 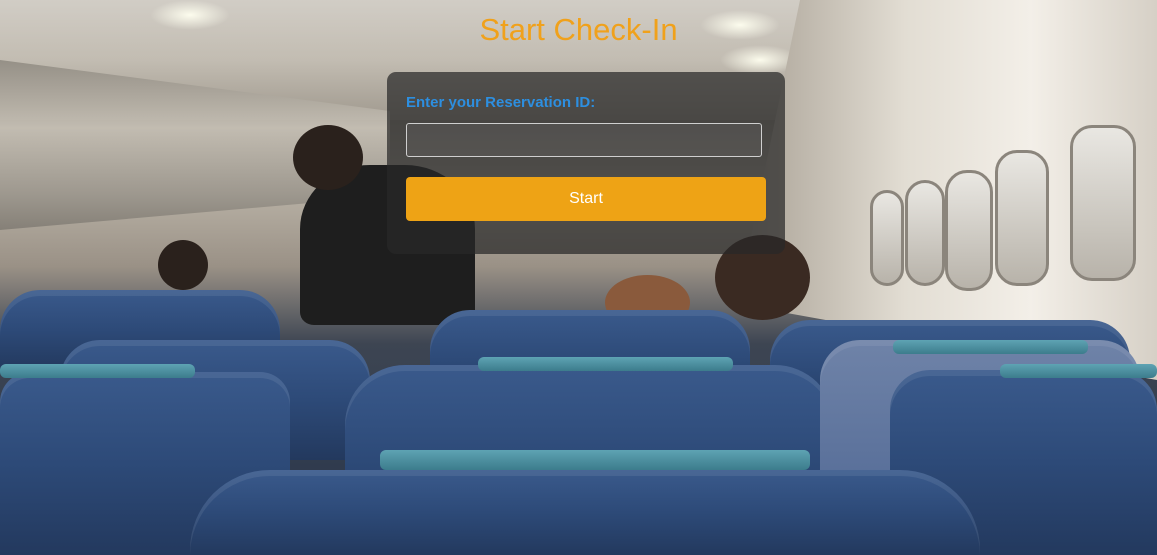 What do you see at coordinates (585, 512) in the screenshot?
I see `seat-back` at bounding box center [585, 512].